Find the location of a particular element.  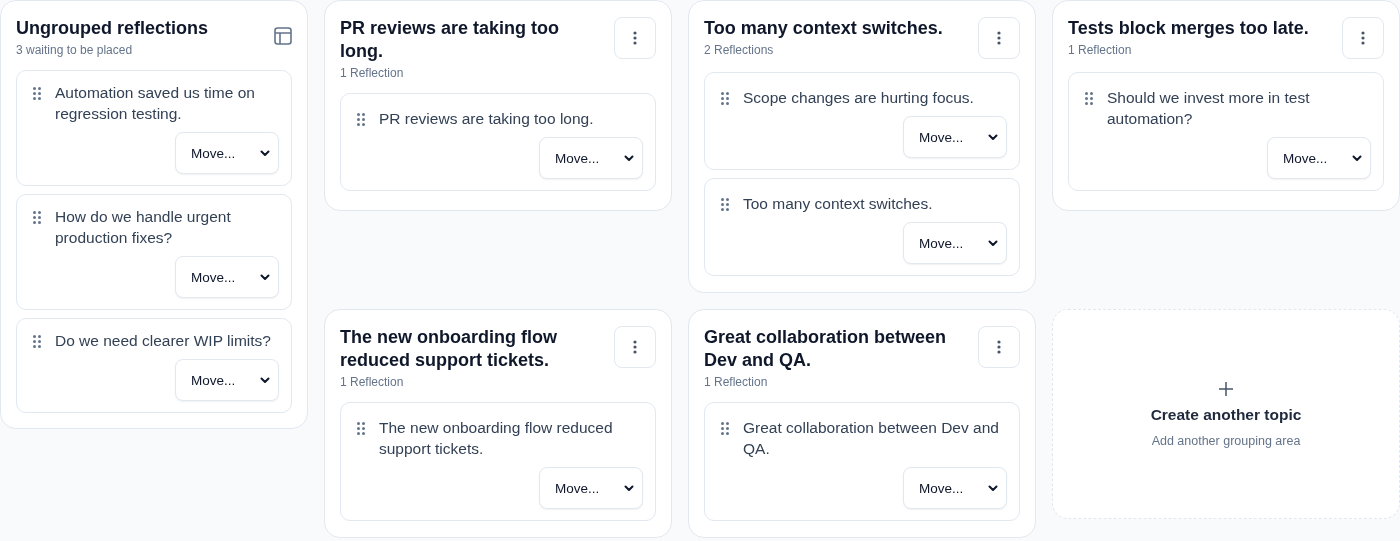

create-topic-title: Create another topic is located at coordinates (1226, 414).